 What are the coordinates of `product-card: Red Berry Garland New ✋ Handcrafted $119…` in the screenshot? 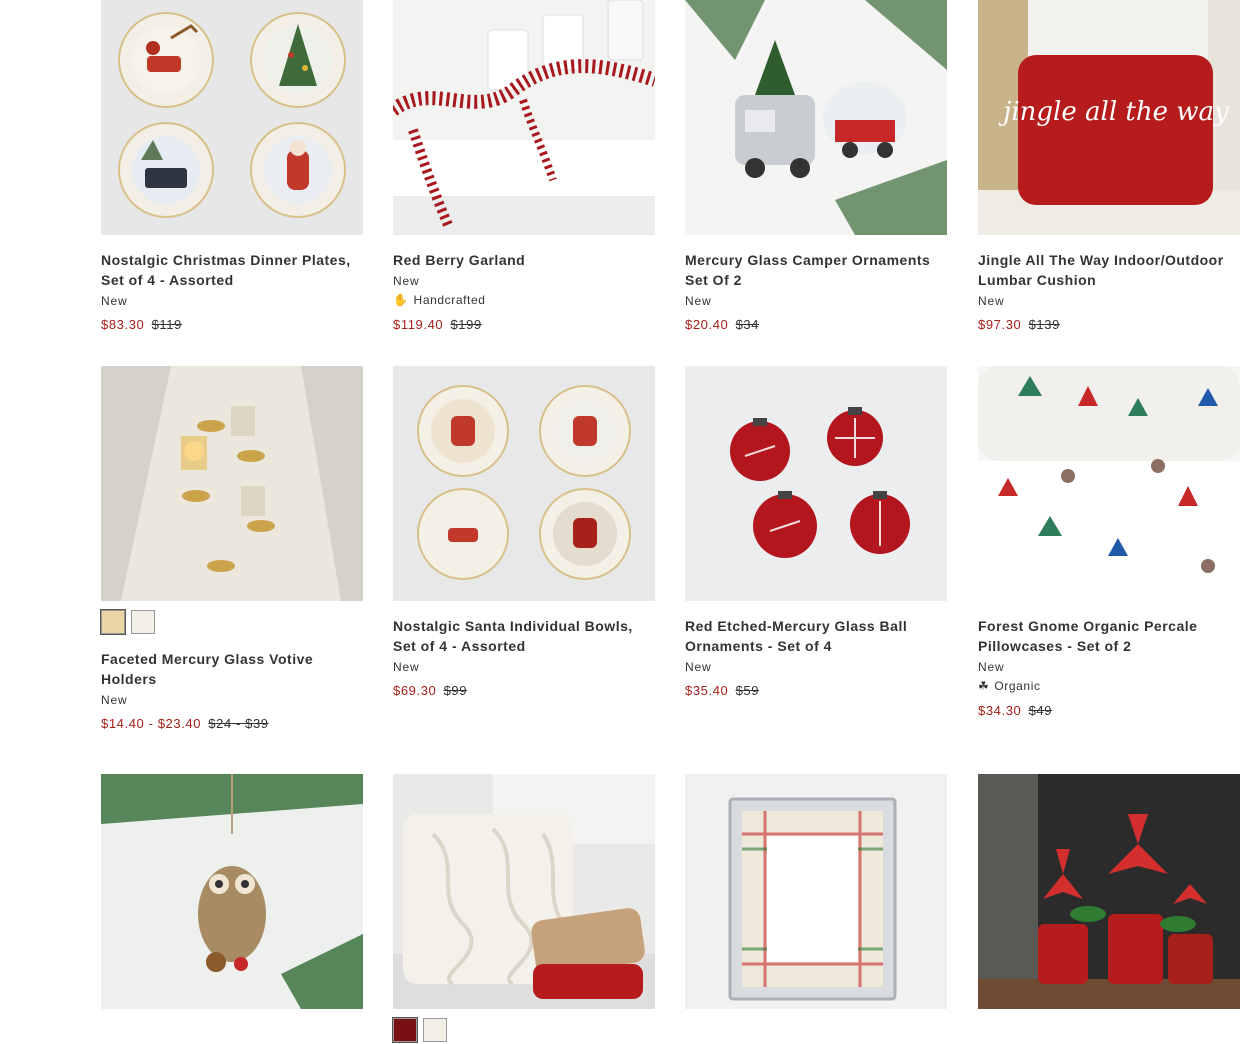 It's located at (524, 167).